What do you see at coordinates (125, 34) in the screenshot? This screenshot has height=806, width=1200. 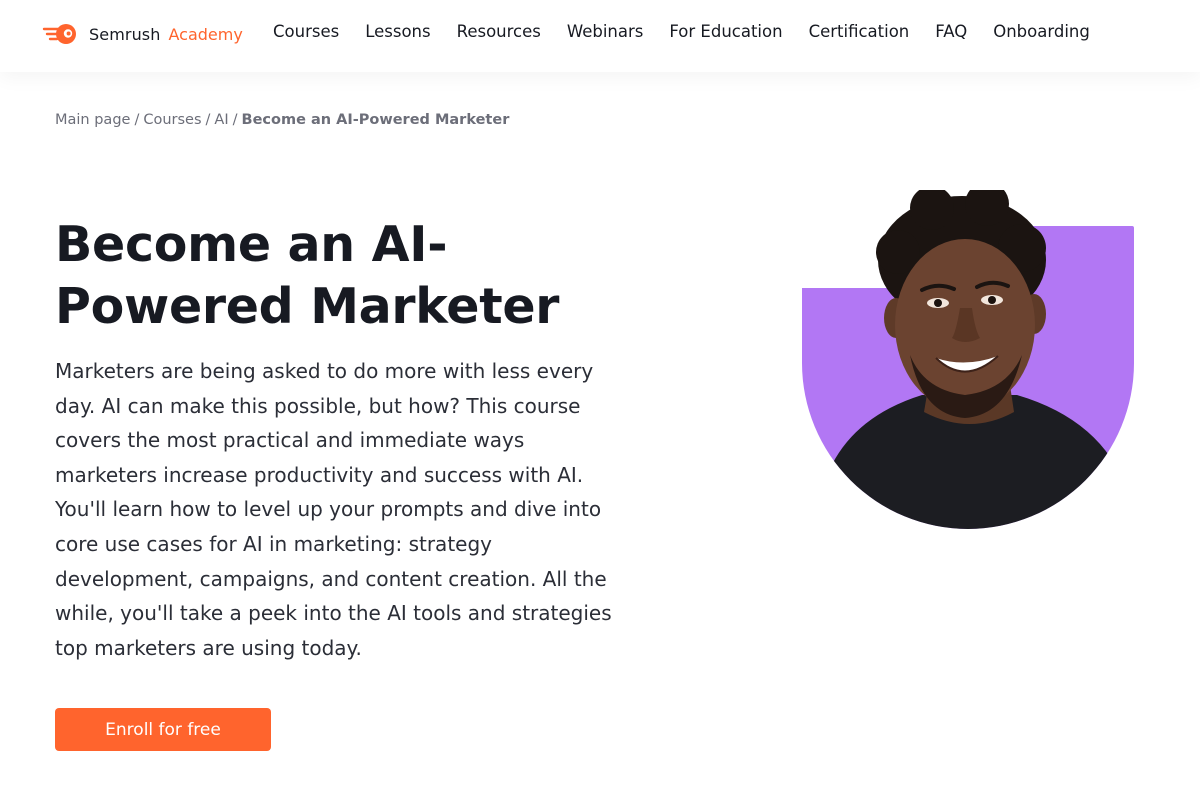 I see `brand-name: Semrush` at bounding box center [125, 34].